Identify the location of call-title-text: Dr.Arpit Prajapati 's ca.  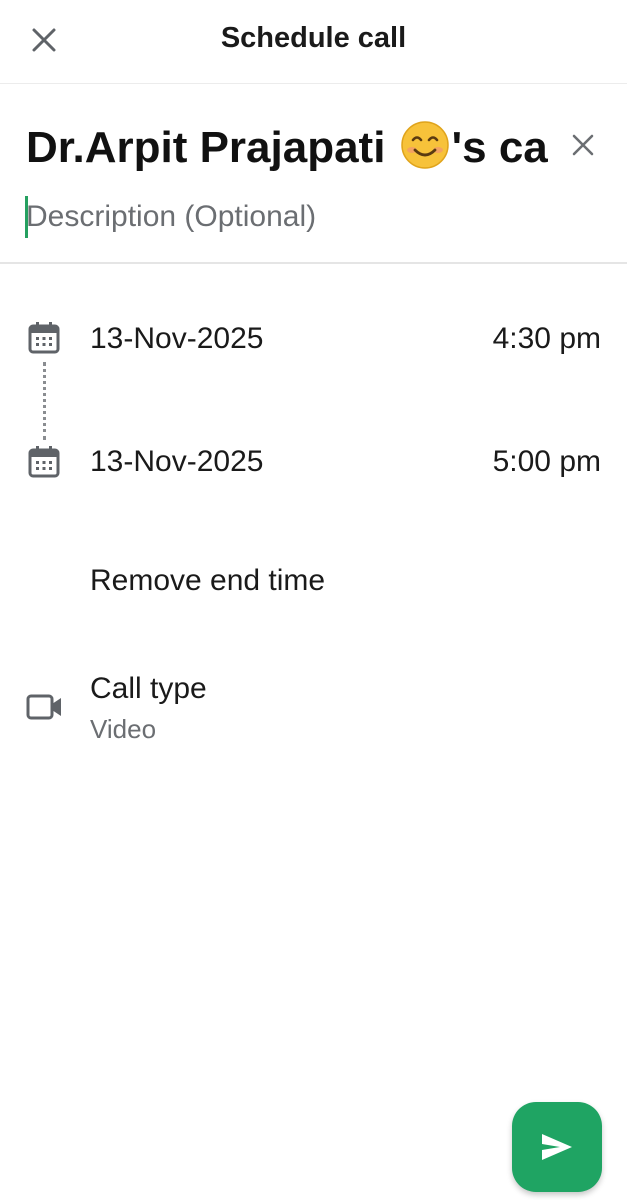
(296, 146).